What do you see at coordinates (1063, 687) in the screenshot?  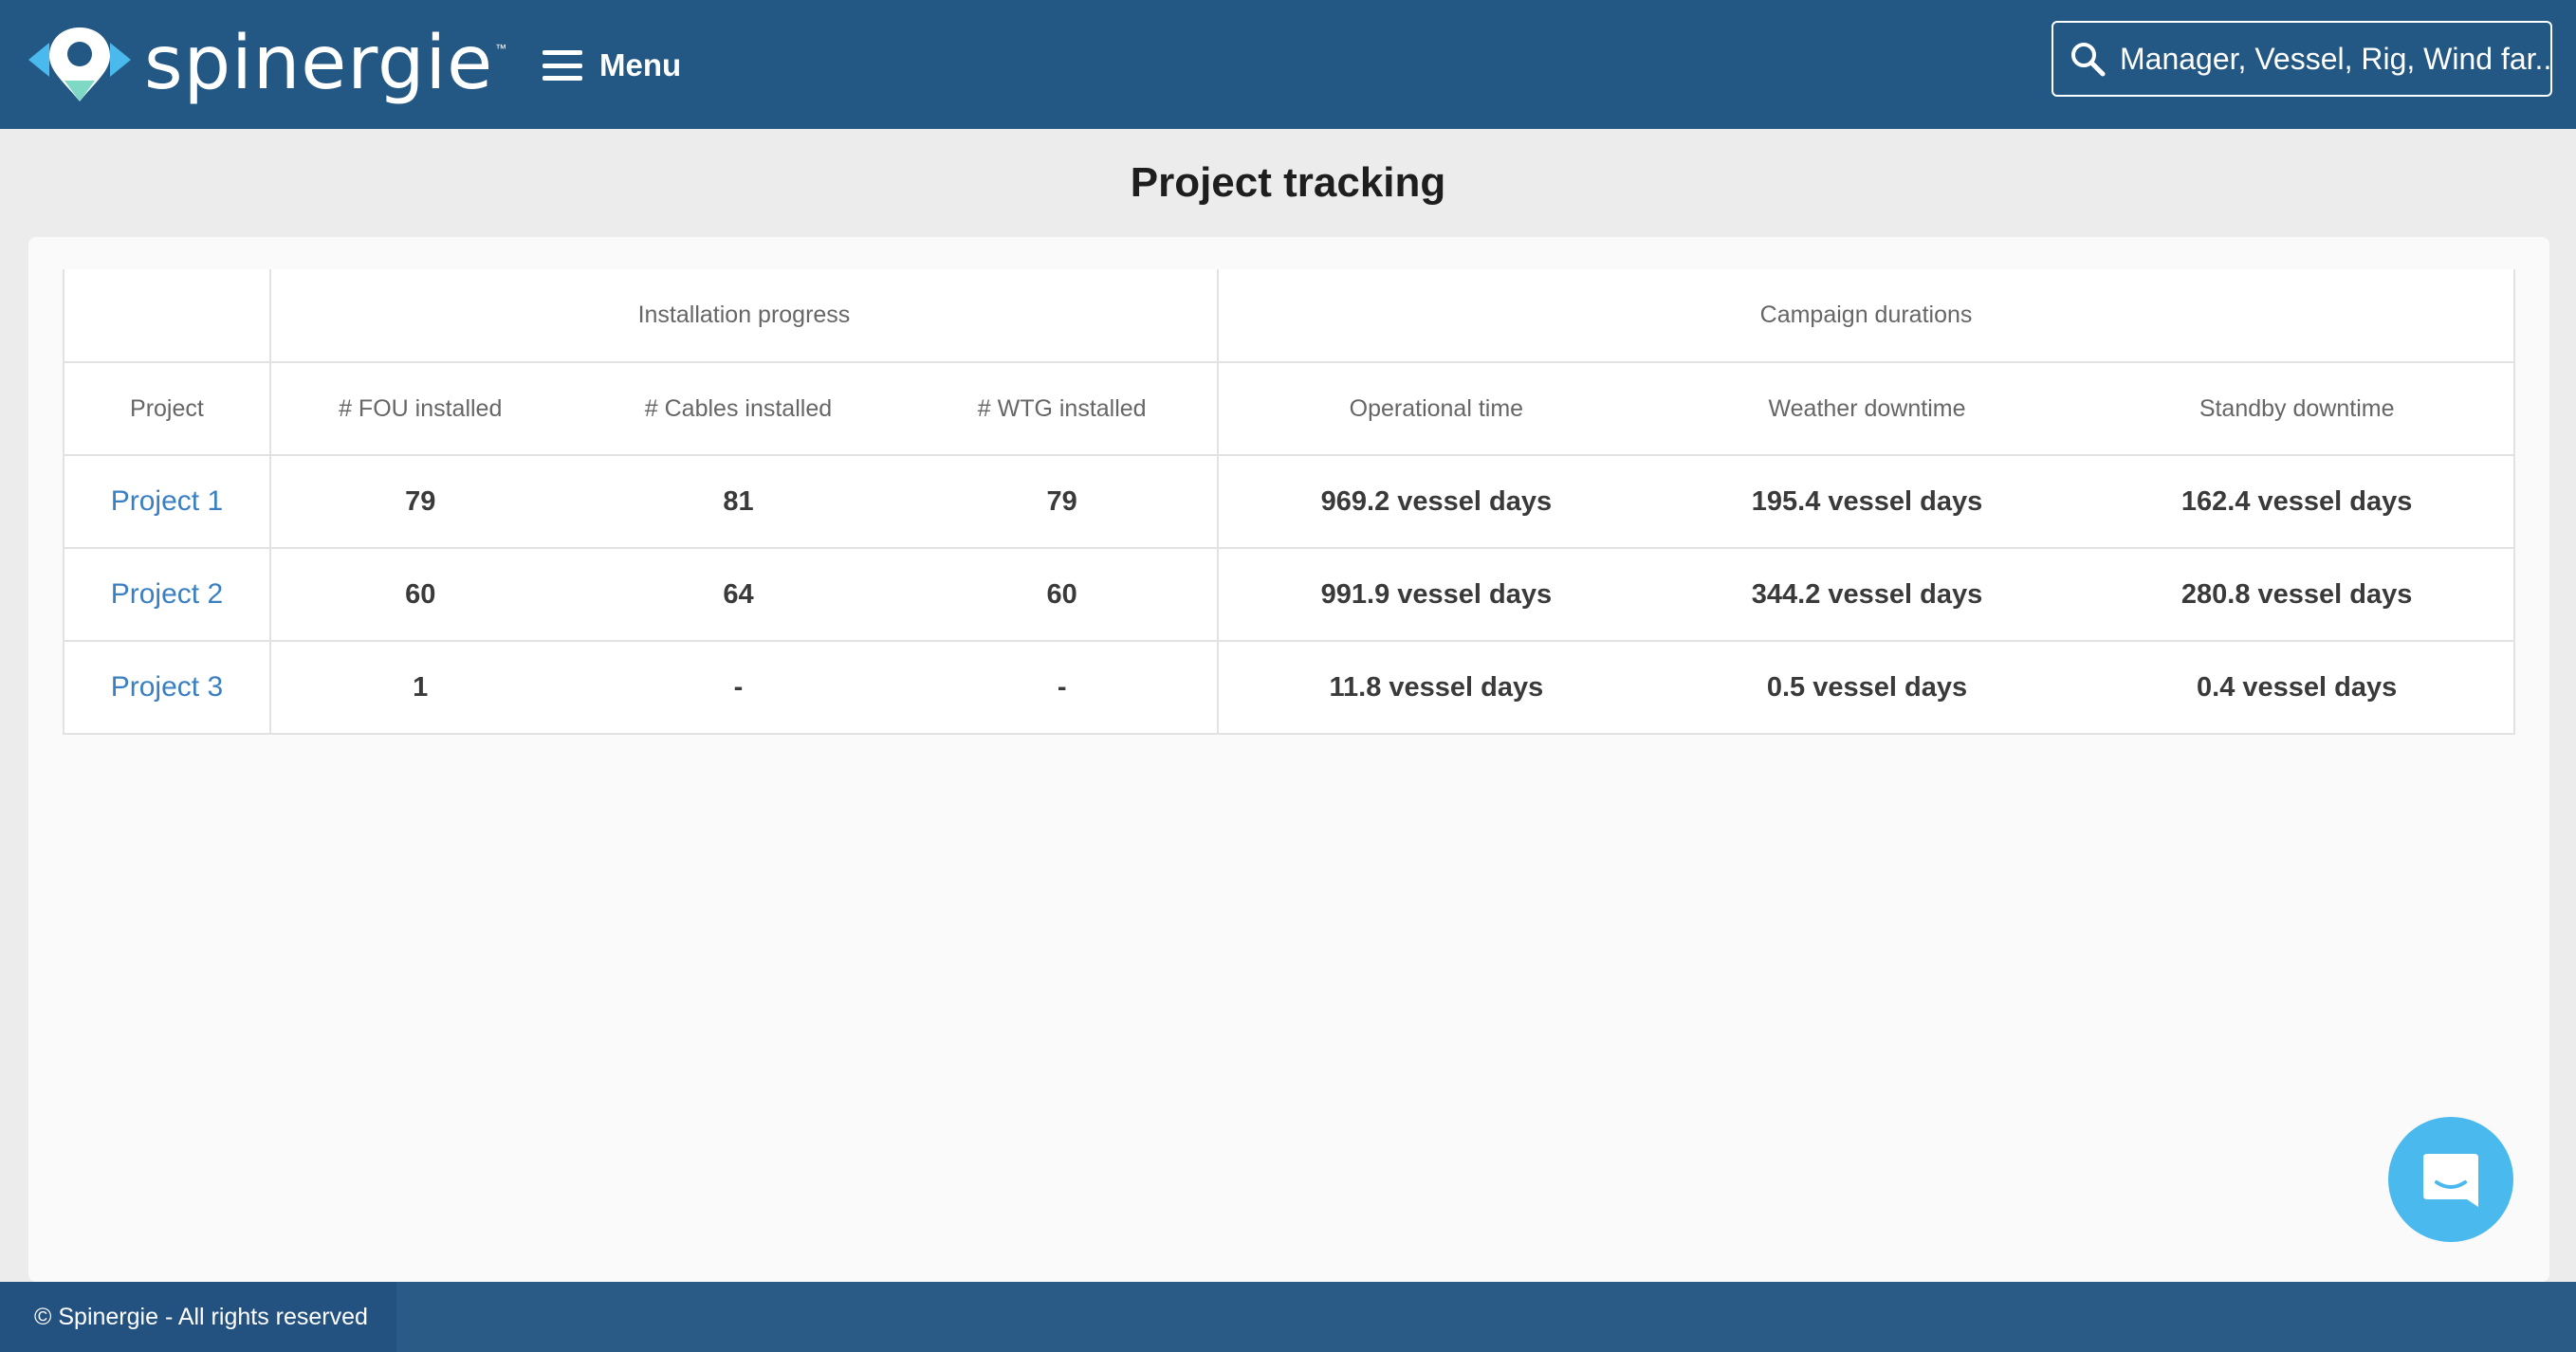 I see `wtg-installed-cell: -` at bounding box center [1063, 687].